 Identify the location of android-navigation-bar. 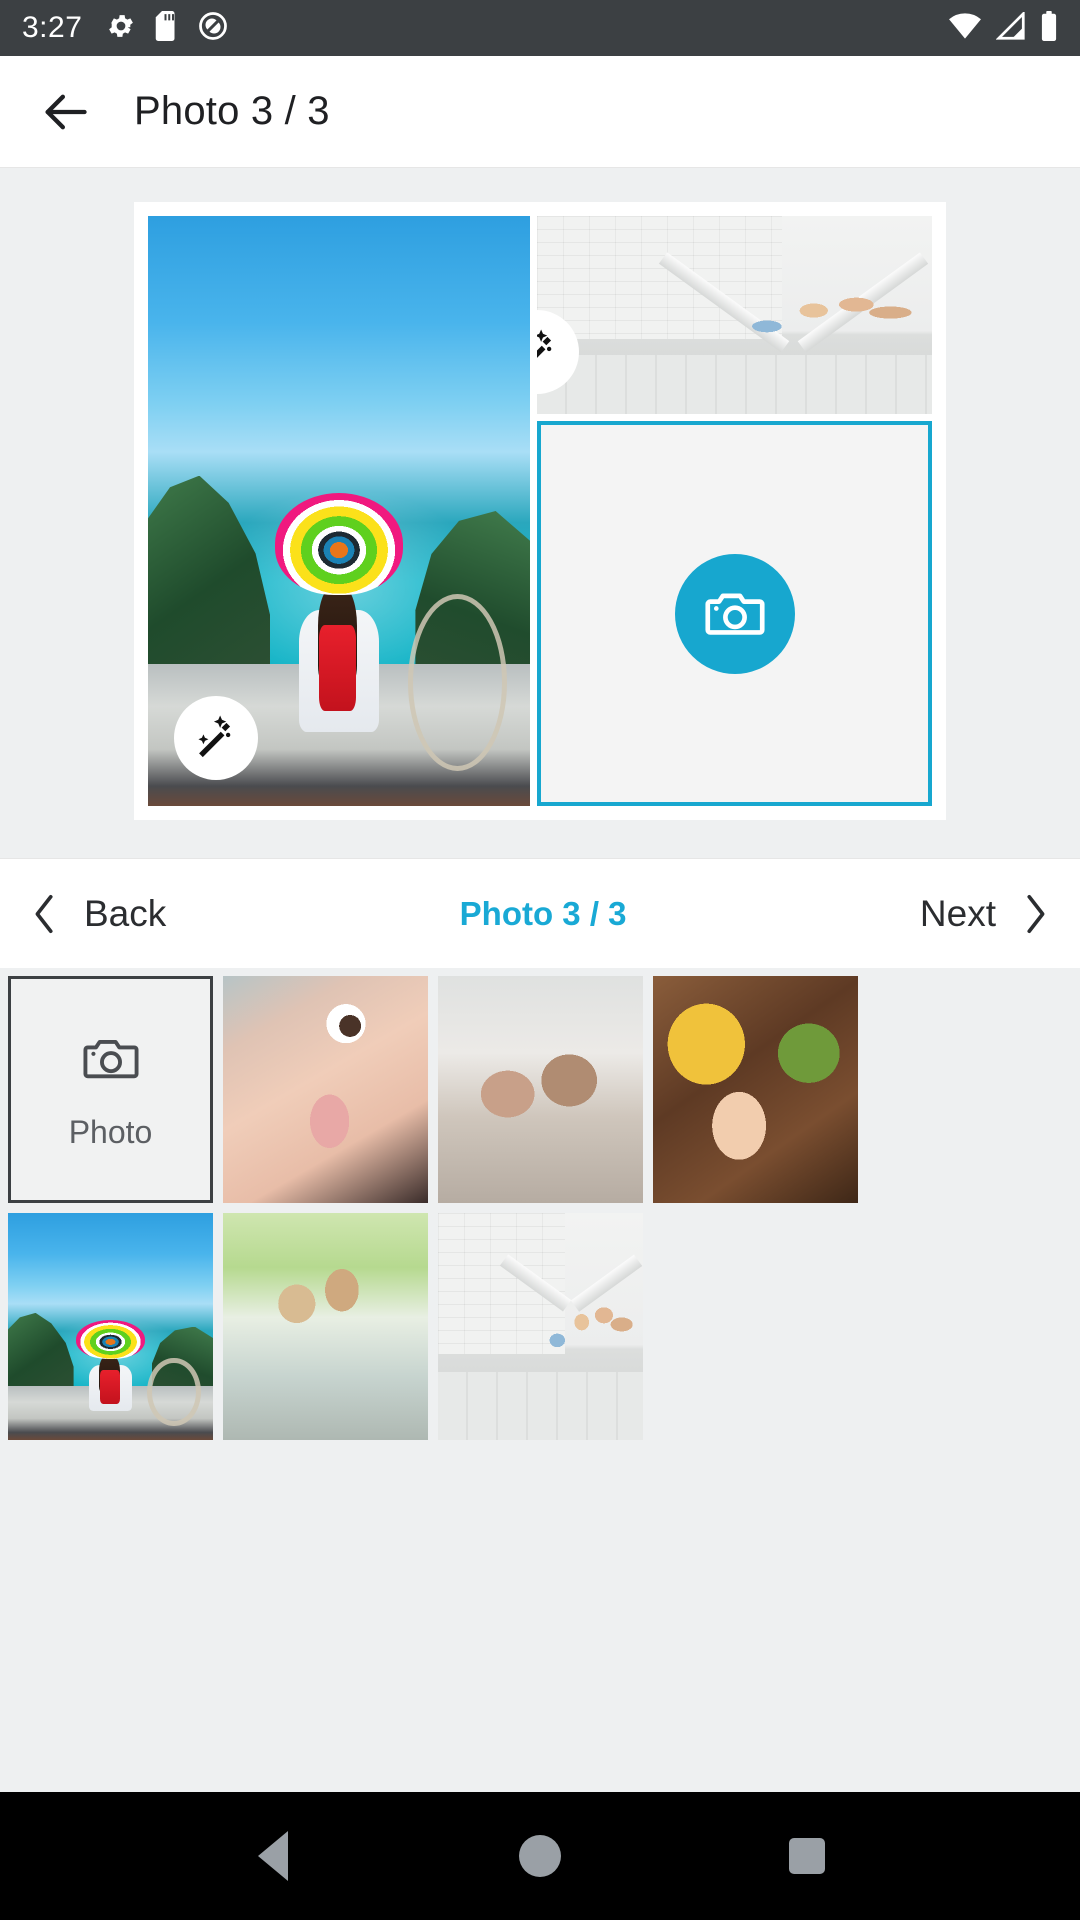
(540, 1856).